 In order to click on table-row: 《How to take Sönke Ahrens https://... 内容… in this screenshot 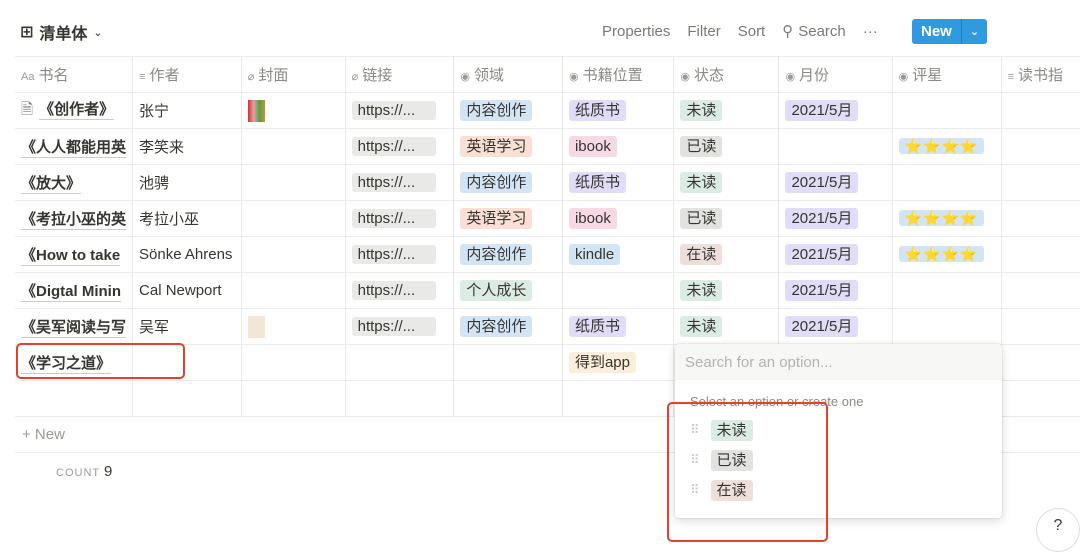, I will do `click(547, 254)`.